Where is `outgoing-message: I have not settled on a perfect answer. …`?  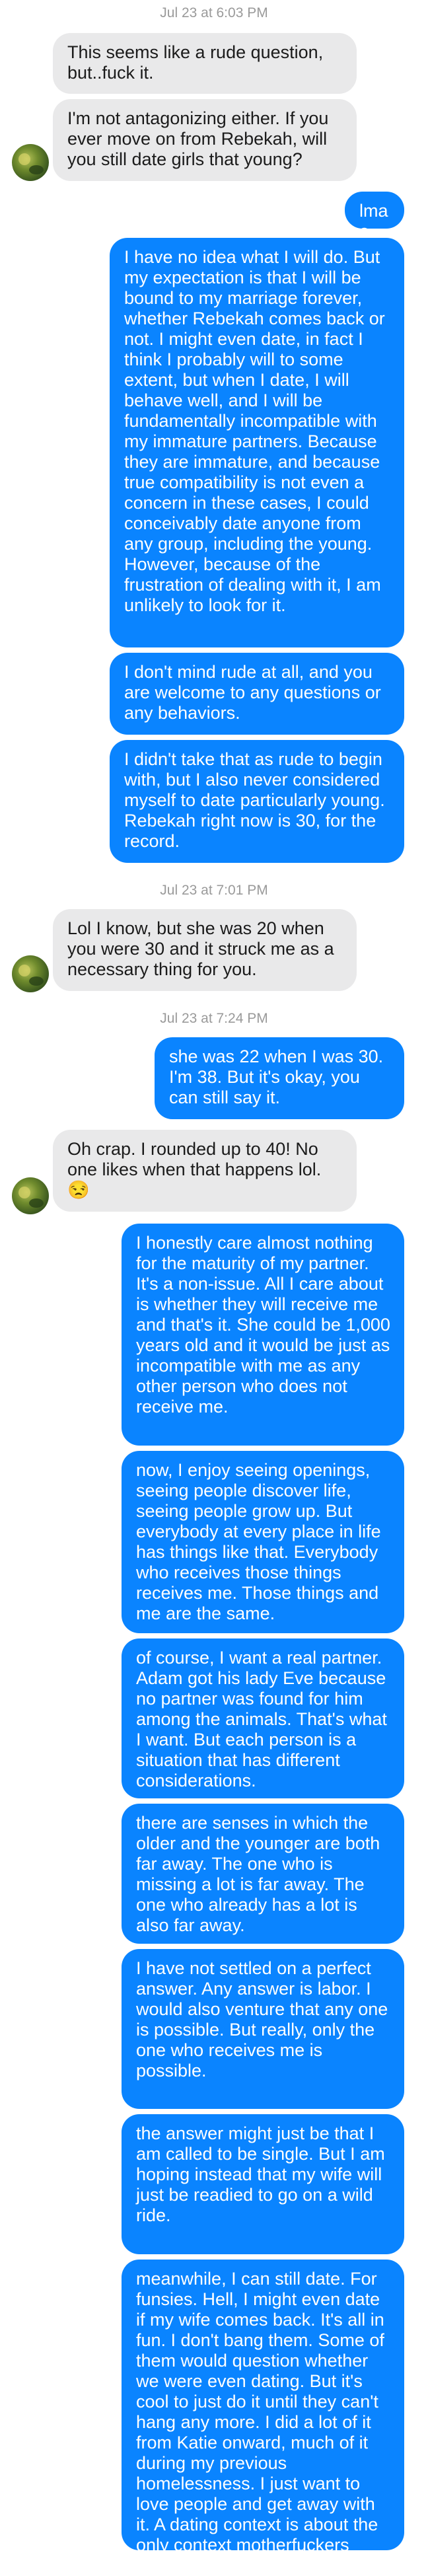
outgoing-message: I have not settled on a perfect answer. … is located at coordinates (263, 2029).